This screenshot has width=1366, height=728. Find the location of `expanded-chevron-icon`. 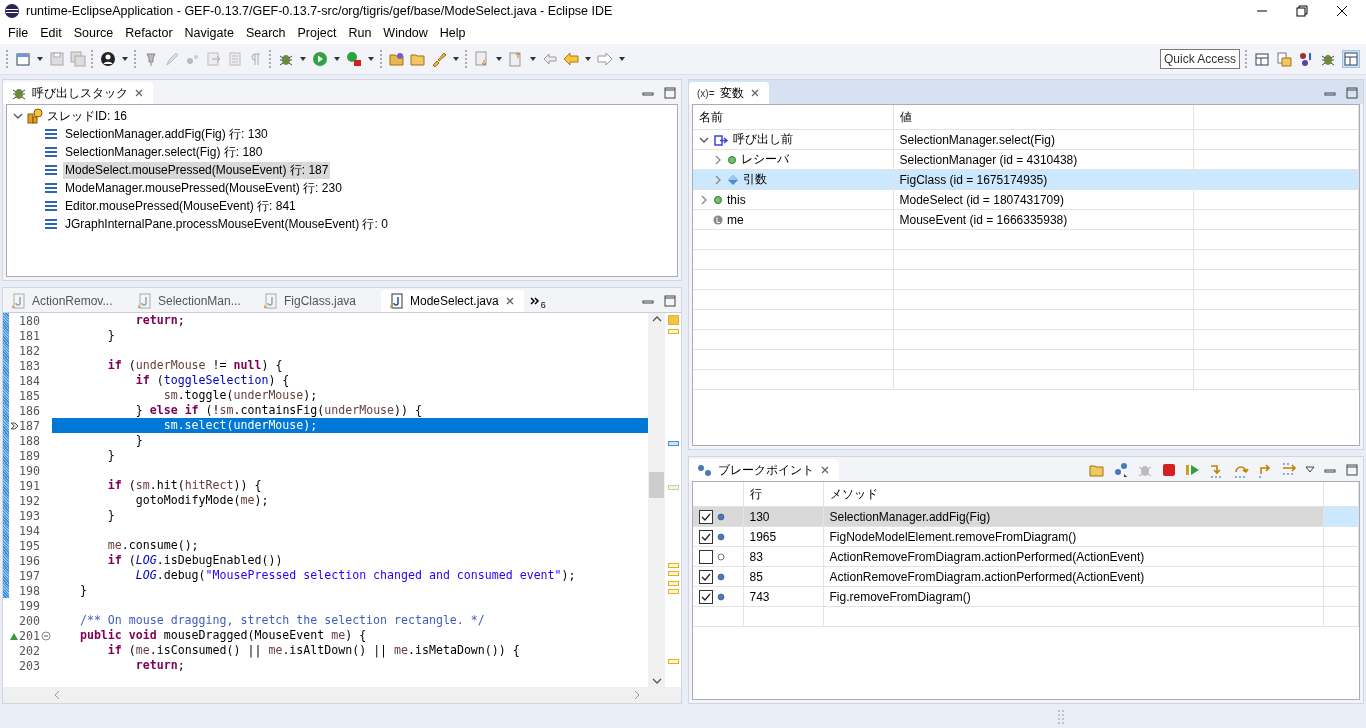

expanded-chevron-icon is located at coordinates (18, 116).